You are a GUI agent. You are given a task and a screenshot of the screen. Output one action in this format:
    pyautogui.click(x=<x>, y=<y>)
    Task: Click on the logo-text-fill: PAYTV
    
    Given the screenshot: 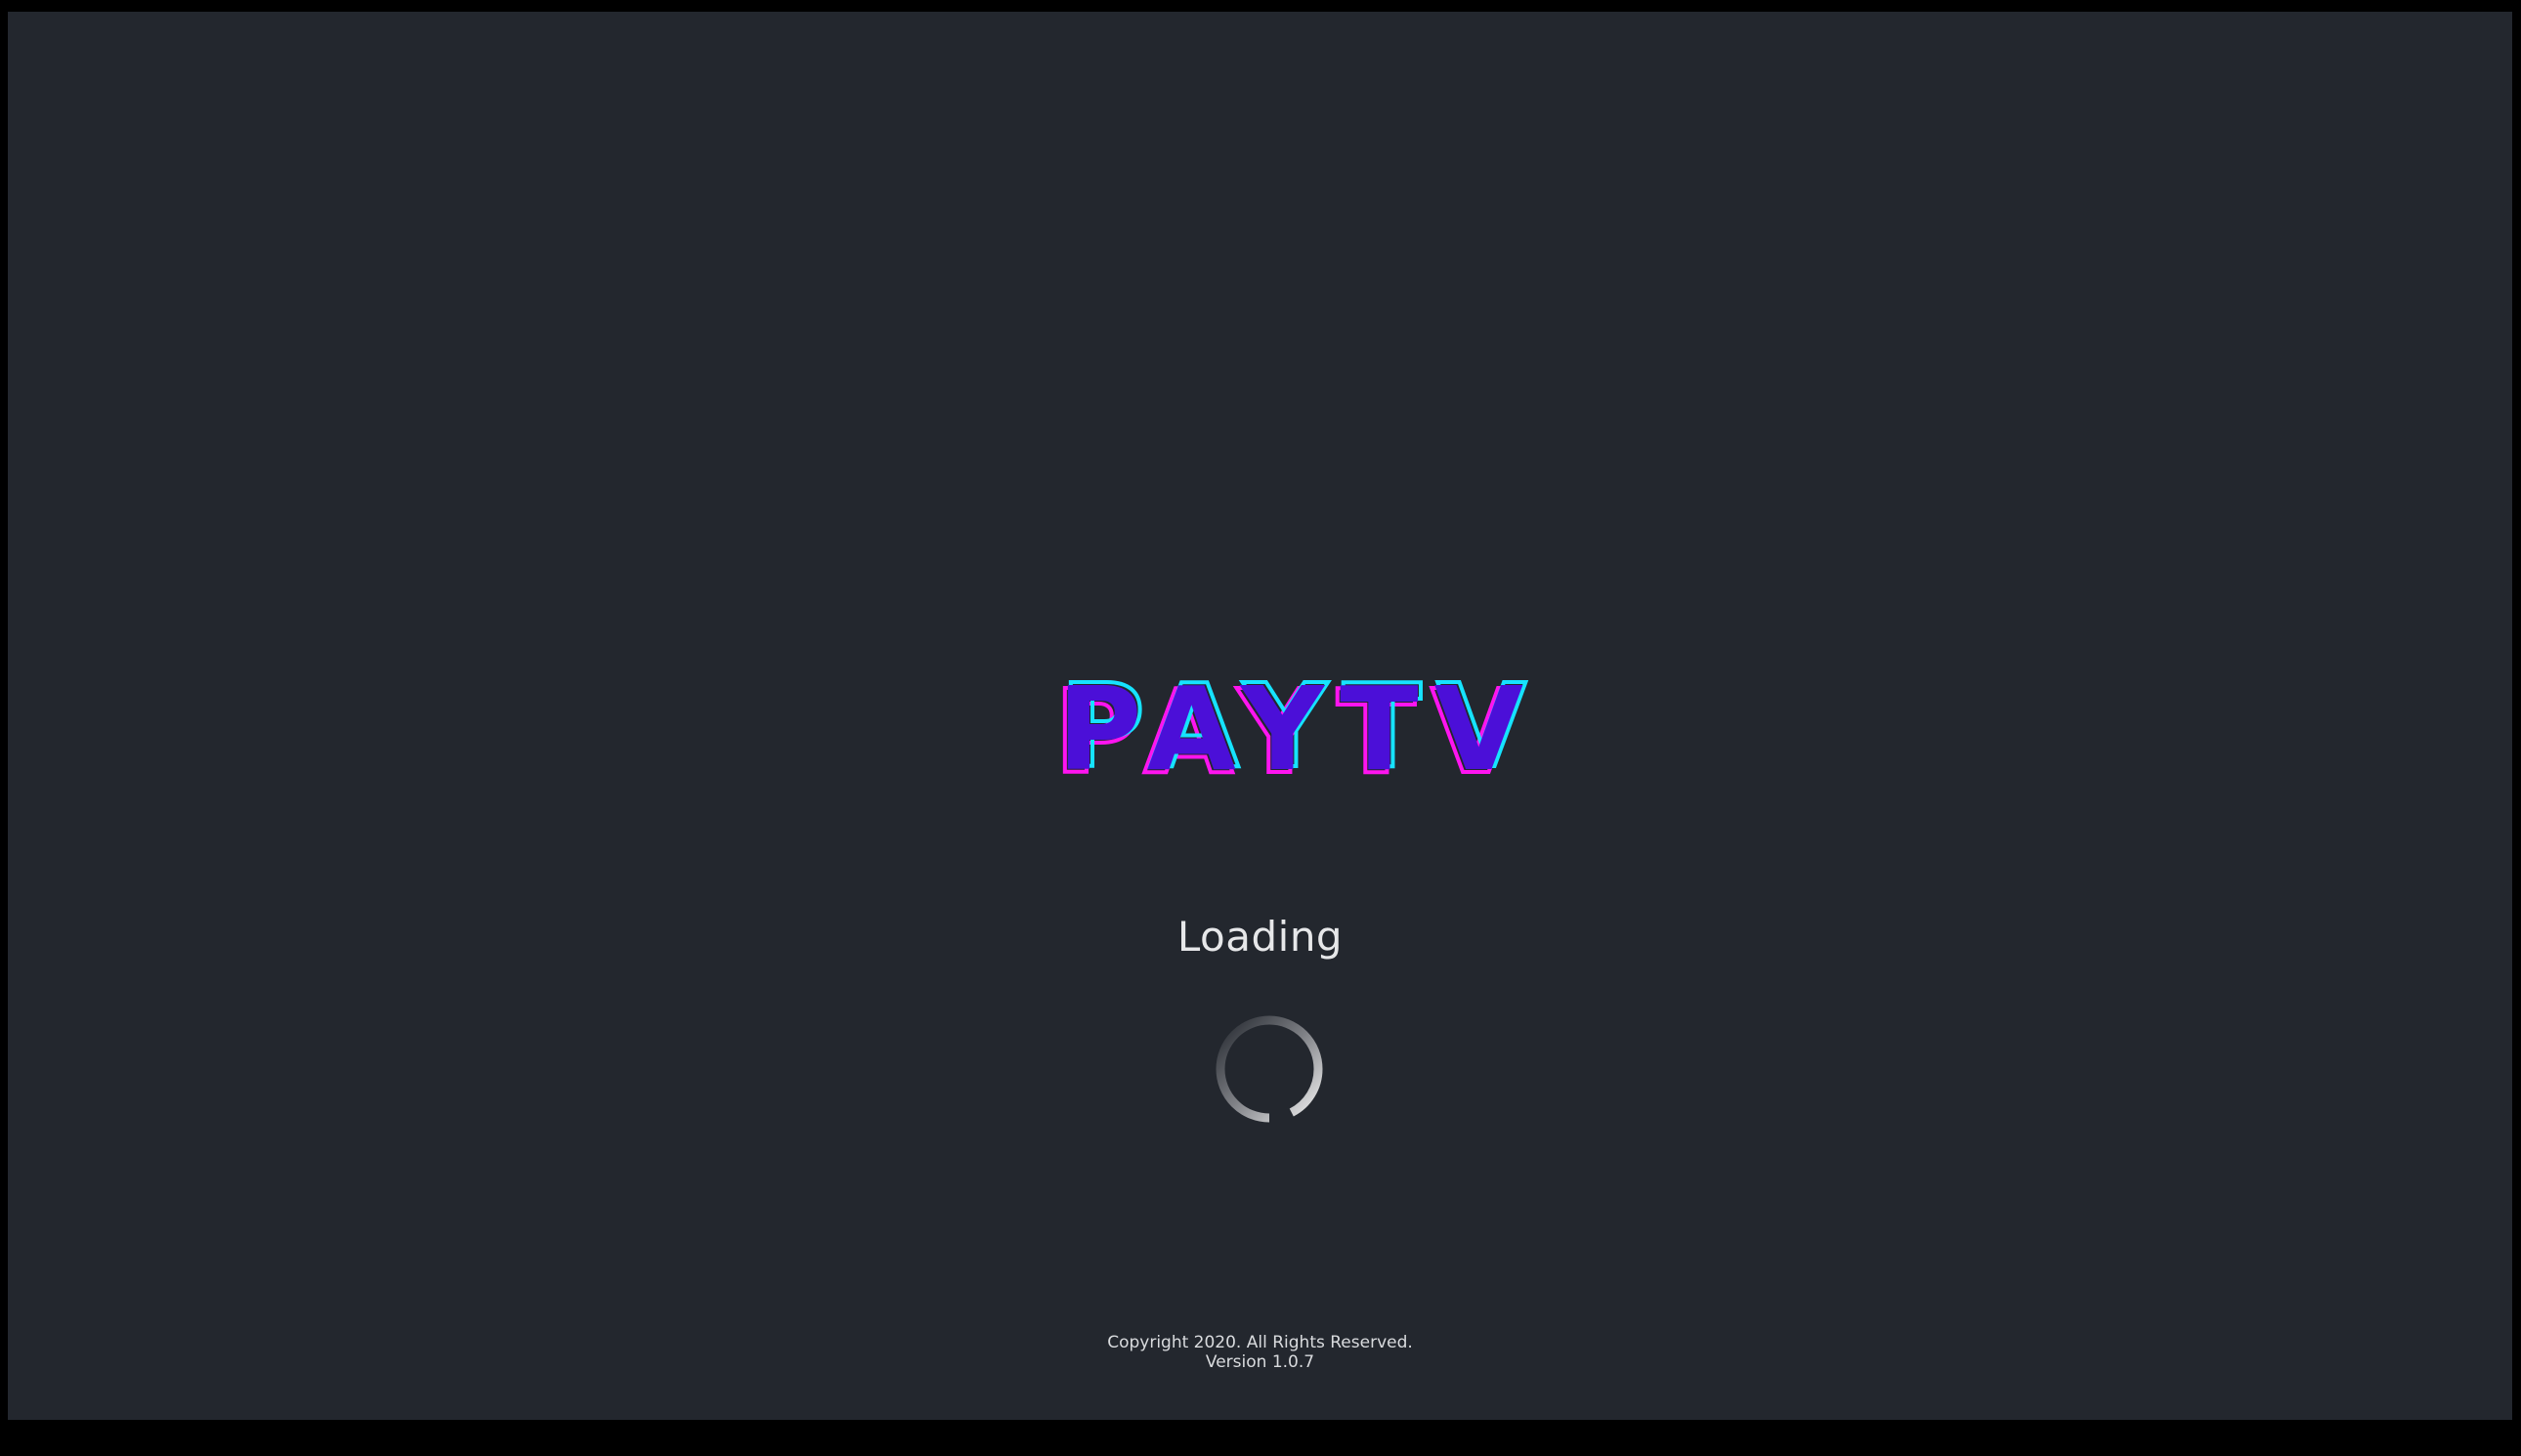 What is the action you would take?
    pyautogui.click(x=1298, y=729)
    